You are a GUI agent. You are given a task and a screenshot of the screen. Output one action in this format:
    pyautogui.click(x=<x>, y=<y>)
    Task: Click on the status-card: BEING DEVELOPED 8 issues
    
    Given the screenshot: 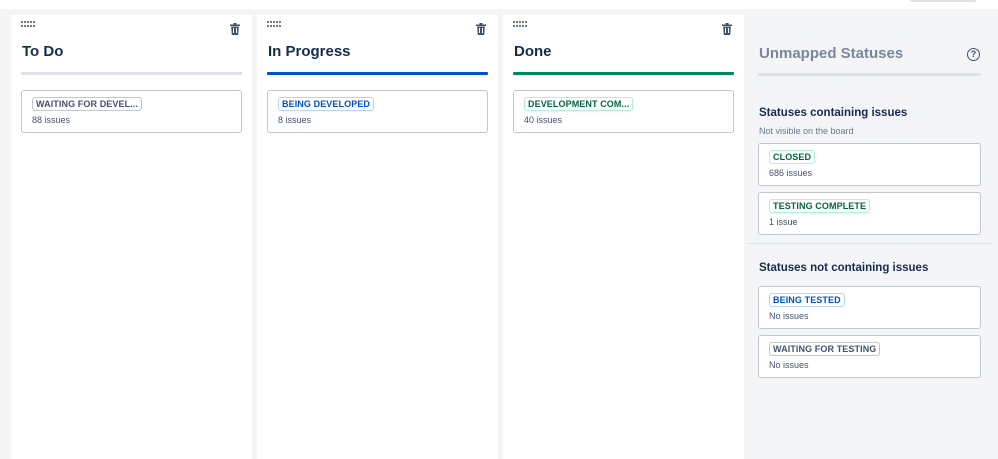 What is the action you would take?
    pyautogui.click(x=377, y=111)
    